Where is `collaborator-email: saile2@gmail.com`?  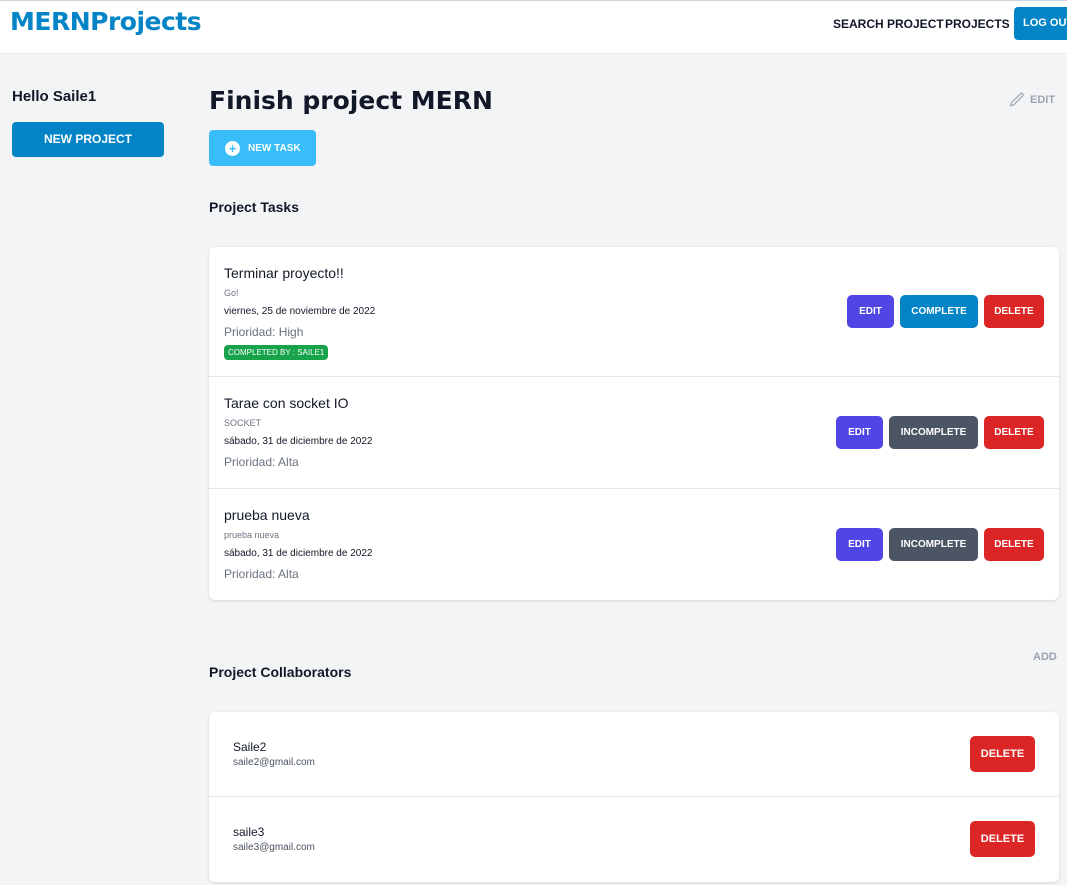
collaborator-email: saile2@gmail.com is located at coordinates (274, 762).